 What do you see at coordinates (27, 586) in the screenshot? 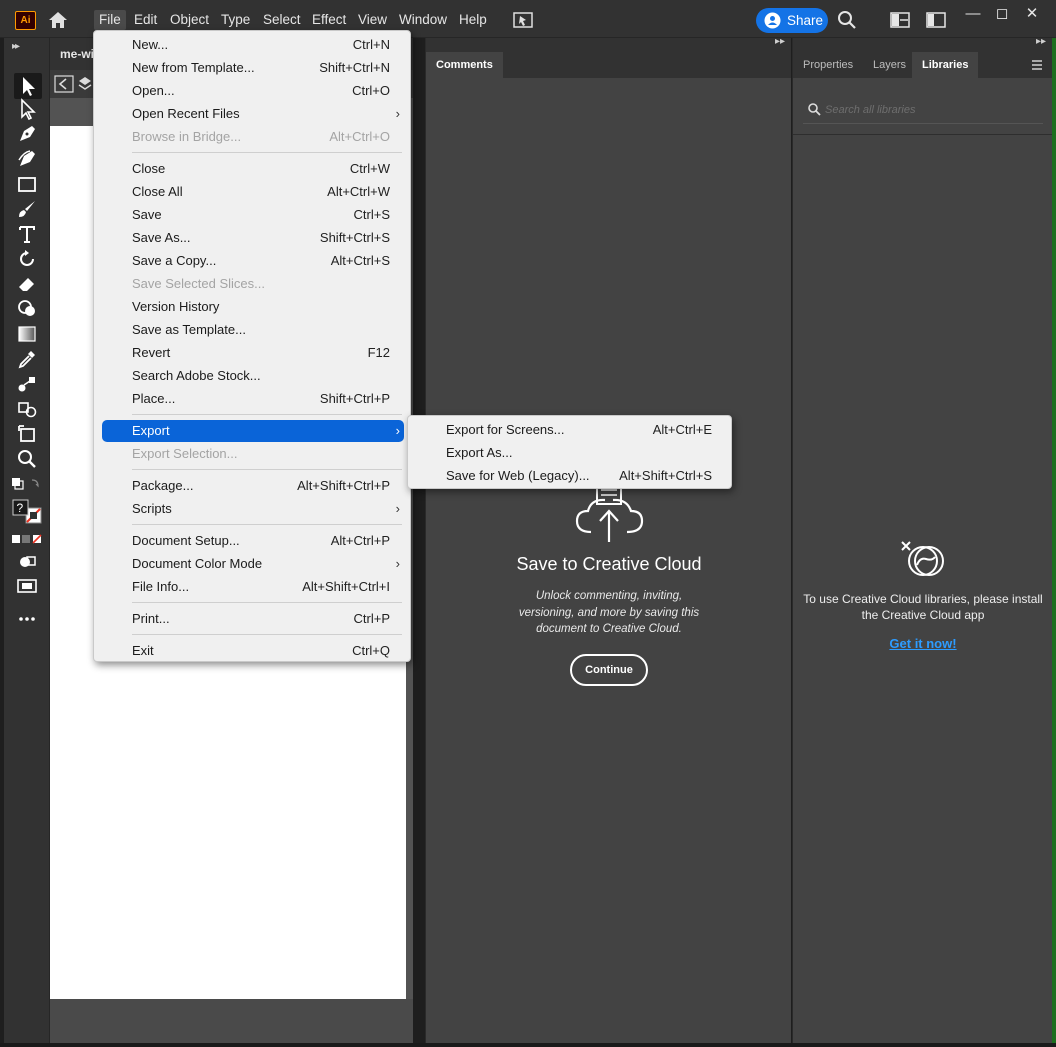
I see `screen-mode-icon` at bounding box center [27, 586].